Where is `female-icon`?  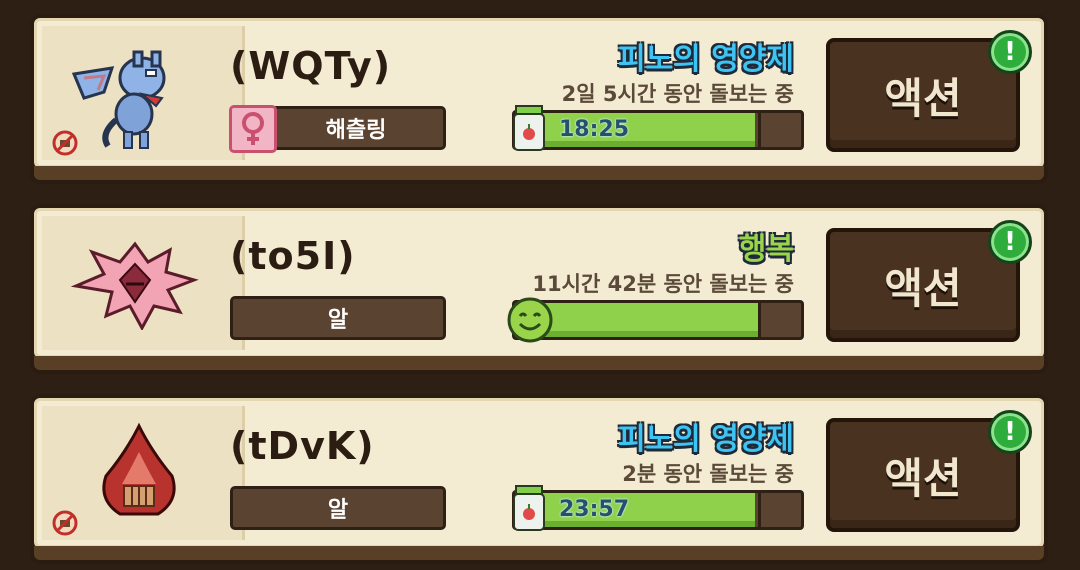 female-icon is located at coordinates (253, 129).